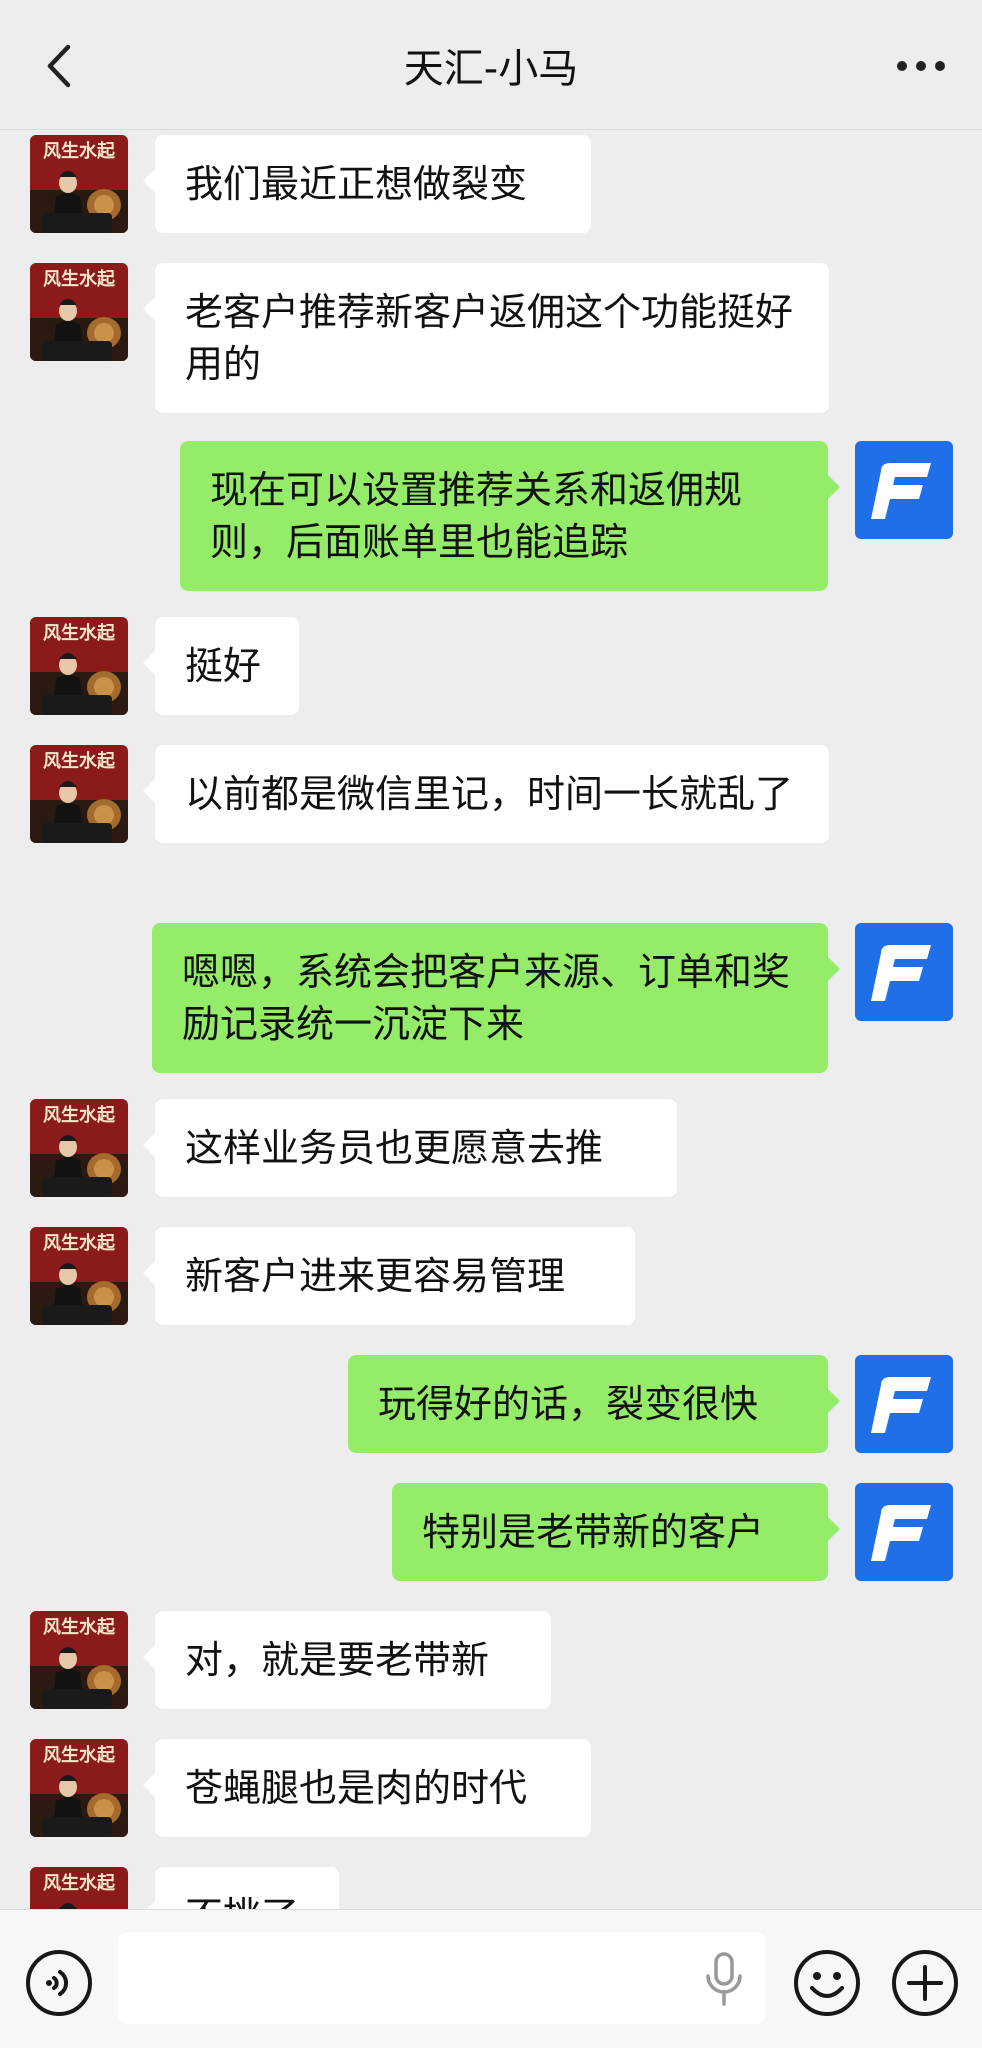  I want to click on incoming-message-bubble: 我们最近正想做裂变, so click(367, 184).